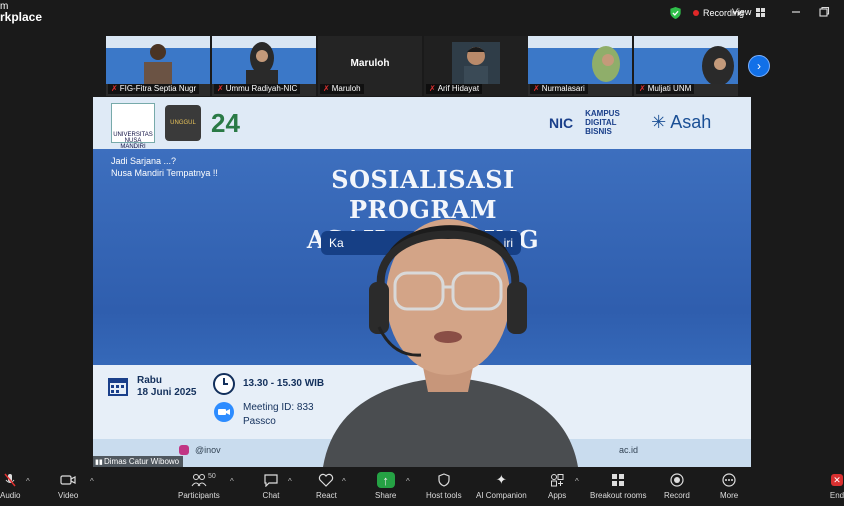 The width and height of the screenshot is (844, 506). I want to click on participant-name-label: ✗ Nurmalasari, so click(559, 89).